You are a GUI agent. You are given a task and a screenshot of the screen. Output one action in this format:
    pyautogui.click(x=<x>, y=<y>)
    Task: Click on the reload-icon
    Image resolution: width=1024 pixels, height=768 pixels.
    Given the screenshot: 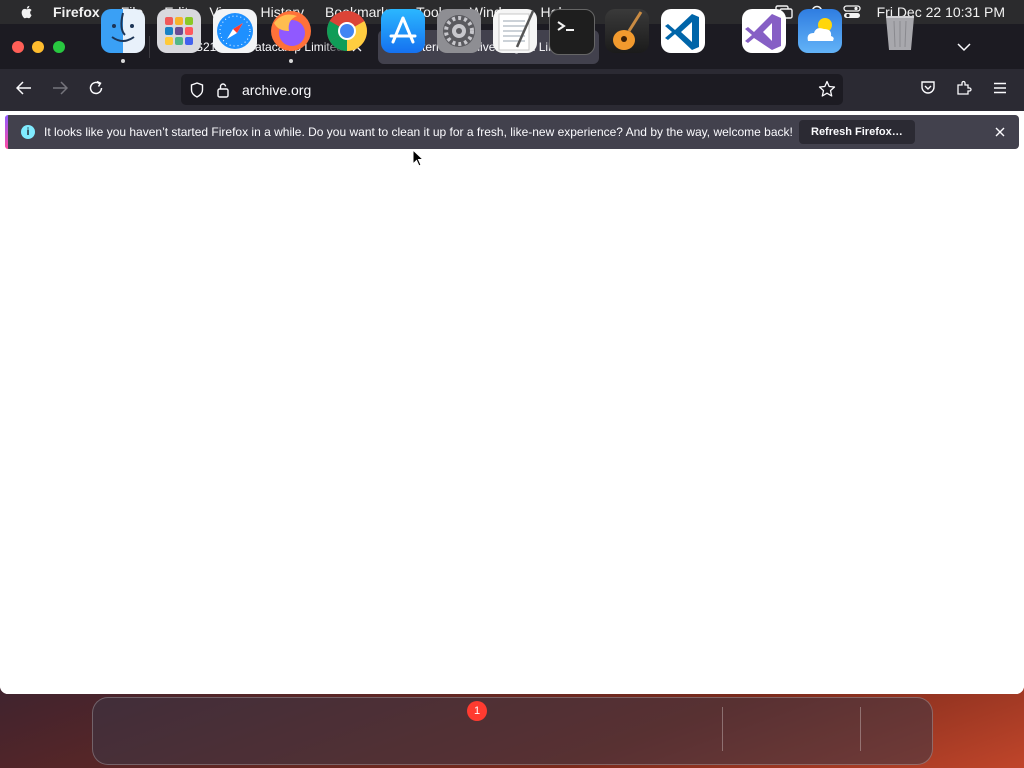 What is the action you would take?
    pyautogui.click(x=96, y=90)
    